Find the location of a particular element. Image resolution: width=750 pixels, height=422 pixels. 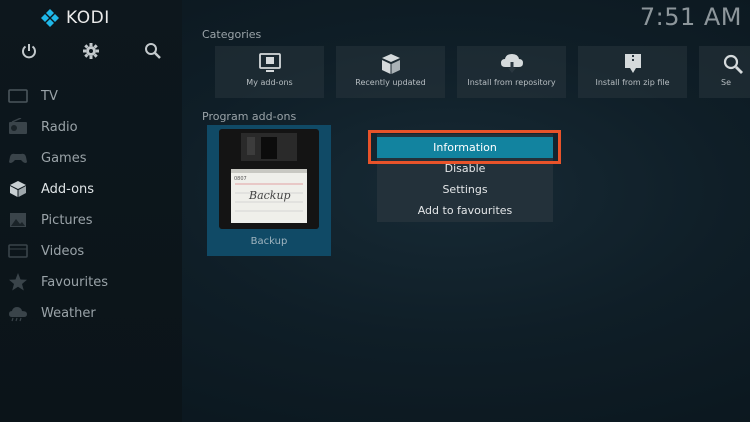

category-install-from-zip: Install from zip file is located at coordinates (632, 72).